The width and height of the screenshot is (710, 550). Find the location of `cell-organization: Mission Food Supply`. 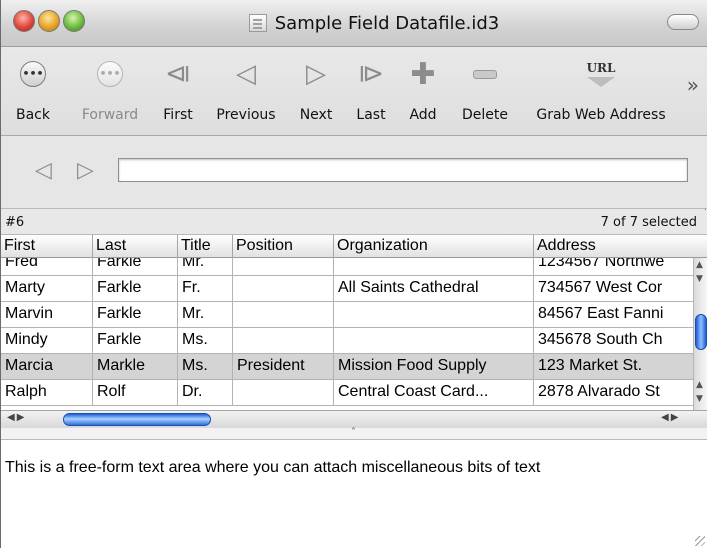

cell-organization: Mission Food Supply is located at coordinates (434, 366).